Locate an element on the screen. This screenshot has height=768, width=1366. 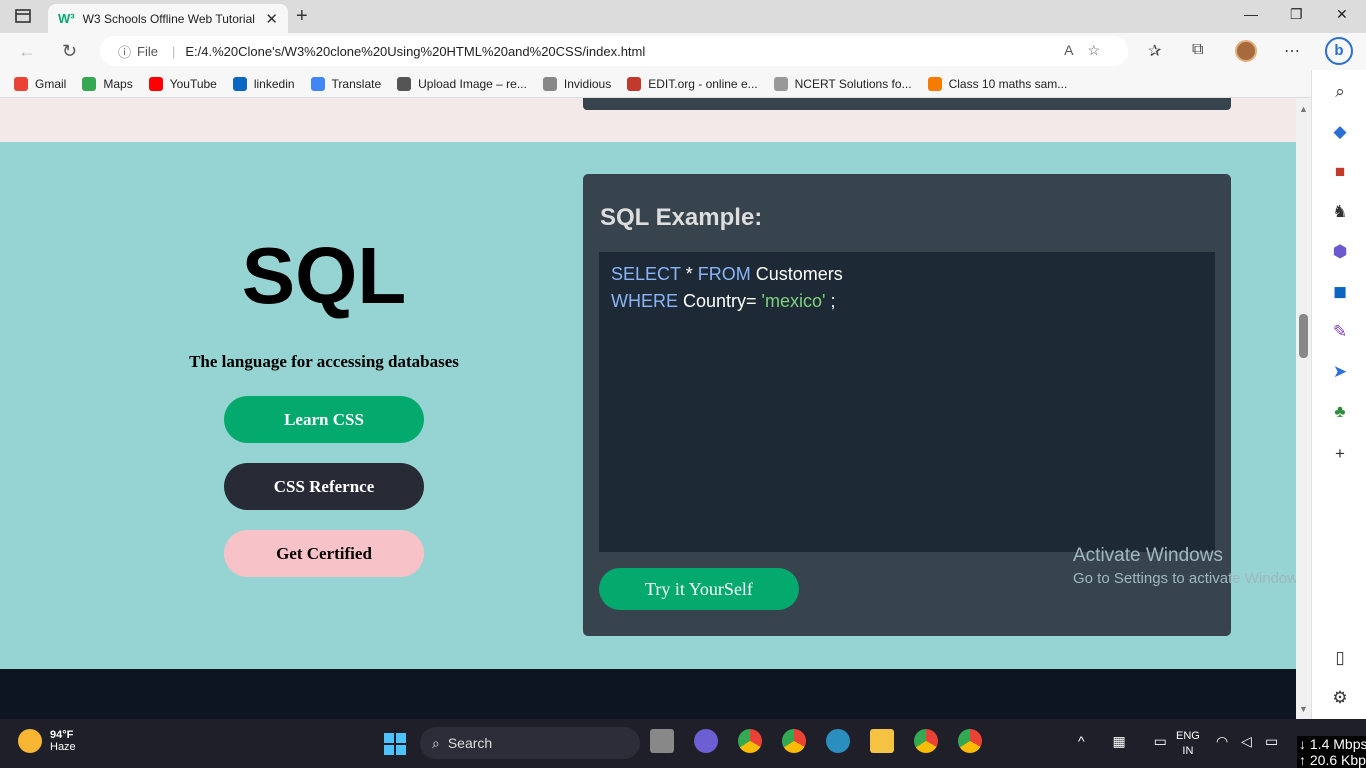
microsoft365-icon: ⬢ is located at coordinates (1340, 252).